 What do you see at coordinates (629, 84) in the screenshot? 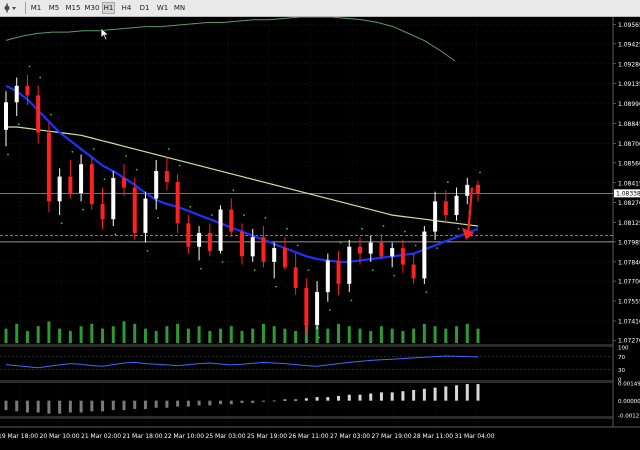
I see `price-axis-label: 1.09135` at bounding box center [629, 84].